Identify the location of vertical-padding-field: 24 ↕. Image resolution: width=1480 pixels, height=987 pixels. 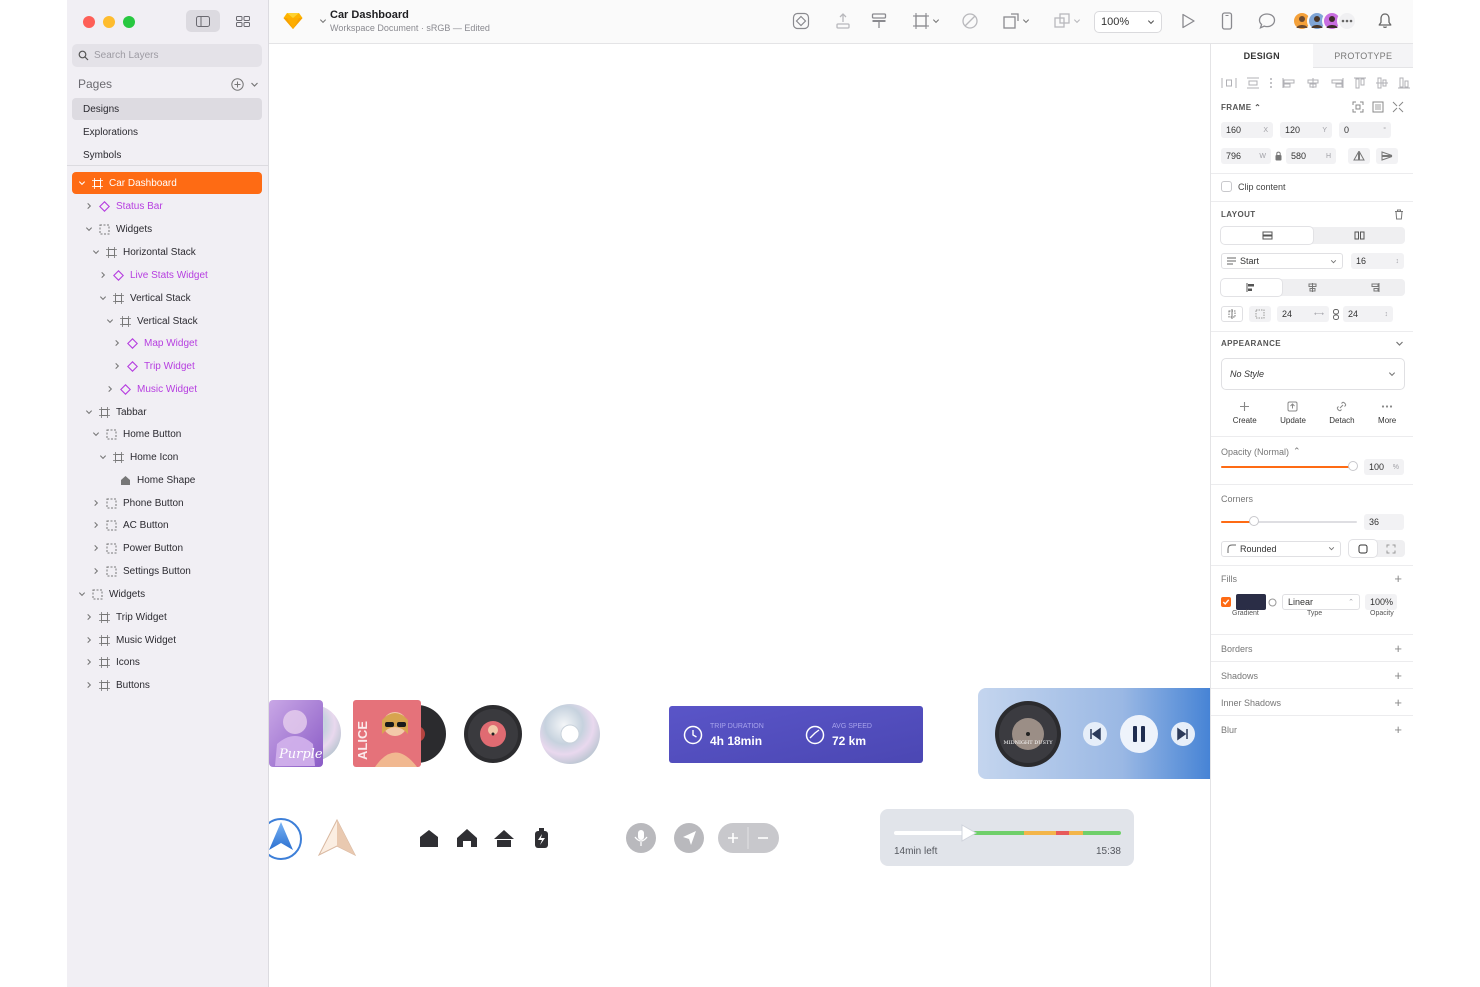
(1368, 314).